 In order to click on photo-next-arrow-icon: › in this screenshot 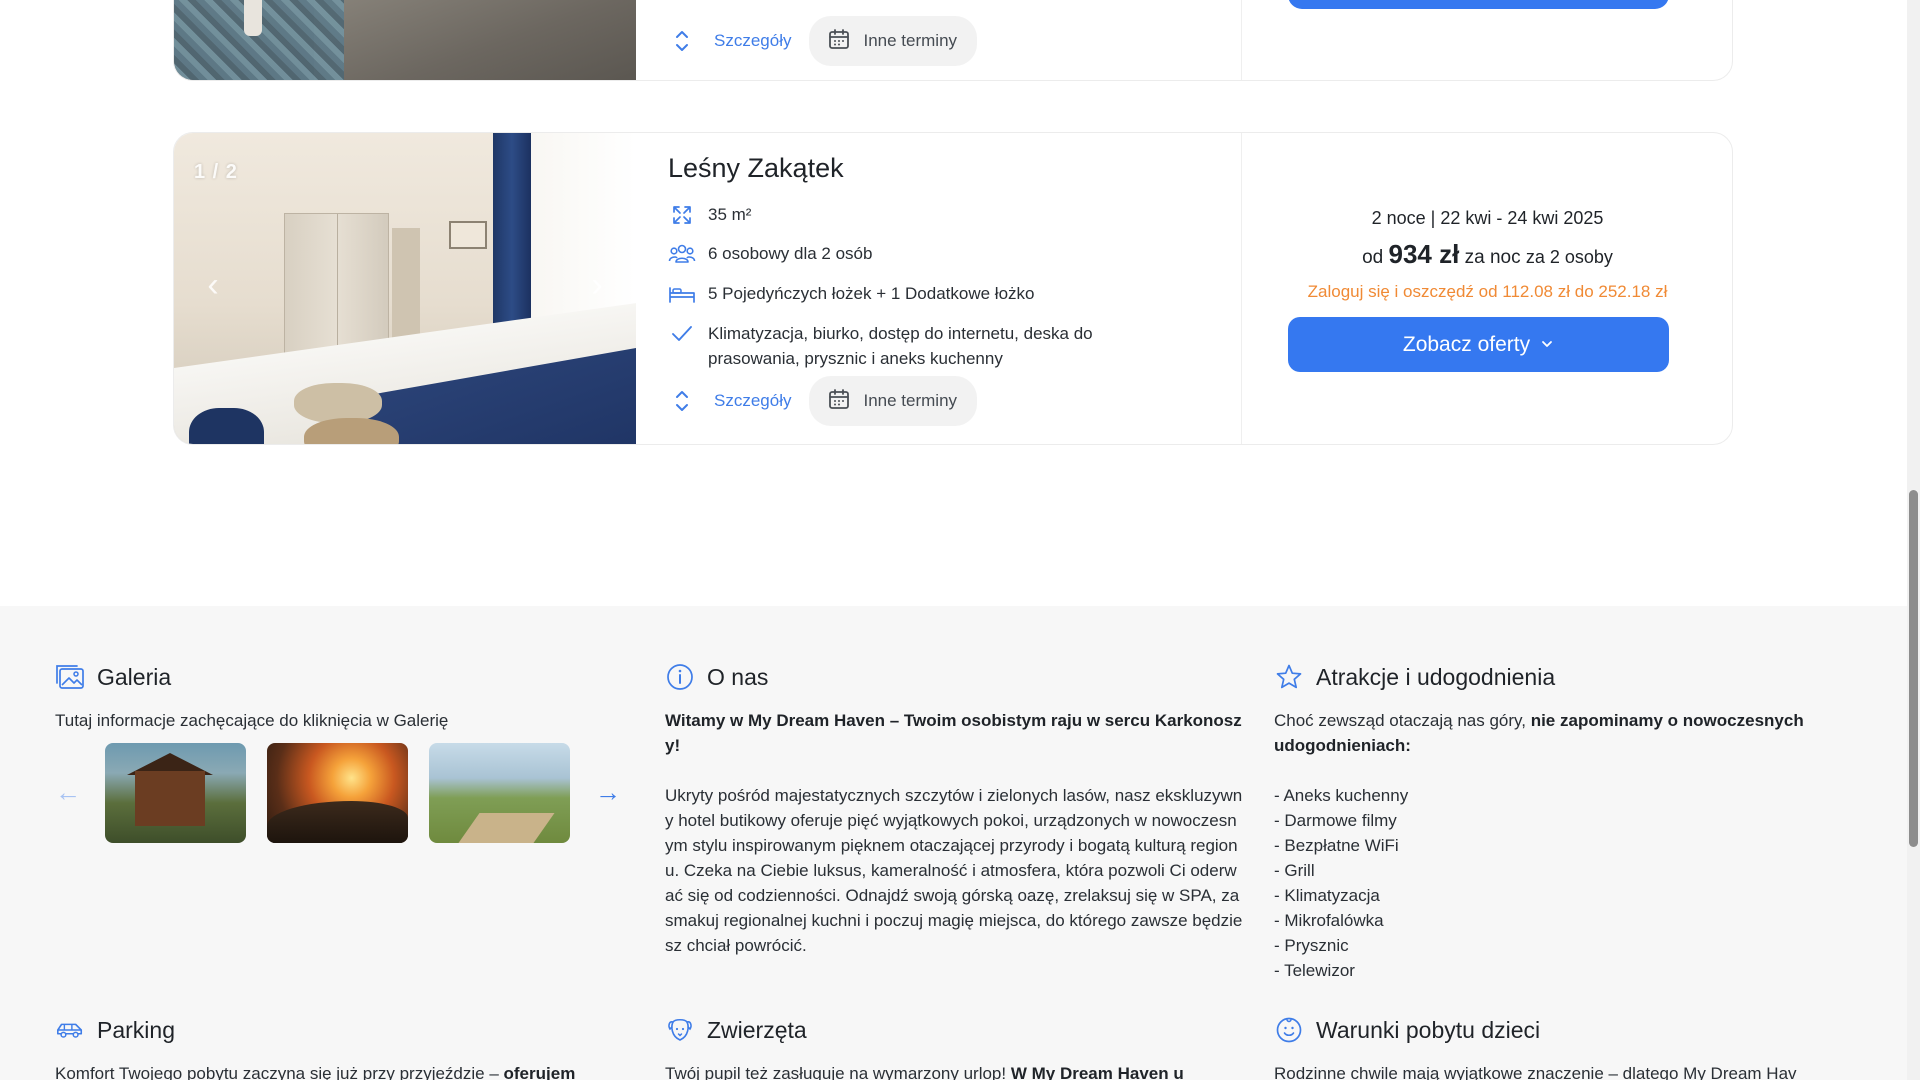, I will do `click(597, 285)`.